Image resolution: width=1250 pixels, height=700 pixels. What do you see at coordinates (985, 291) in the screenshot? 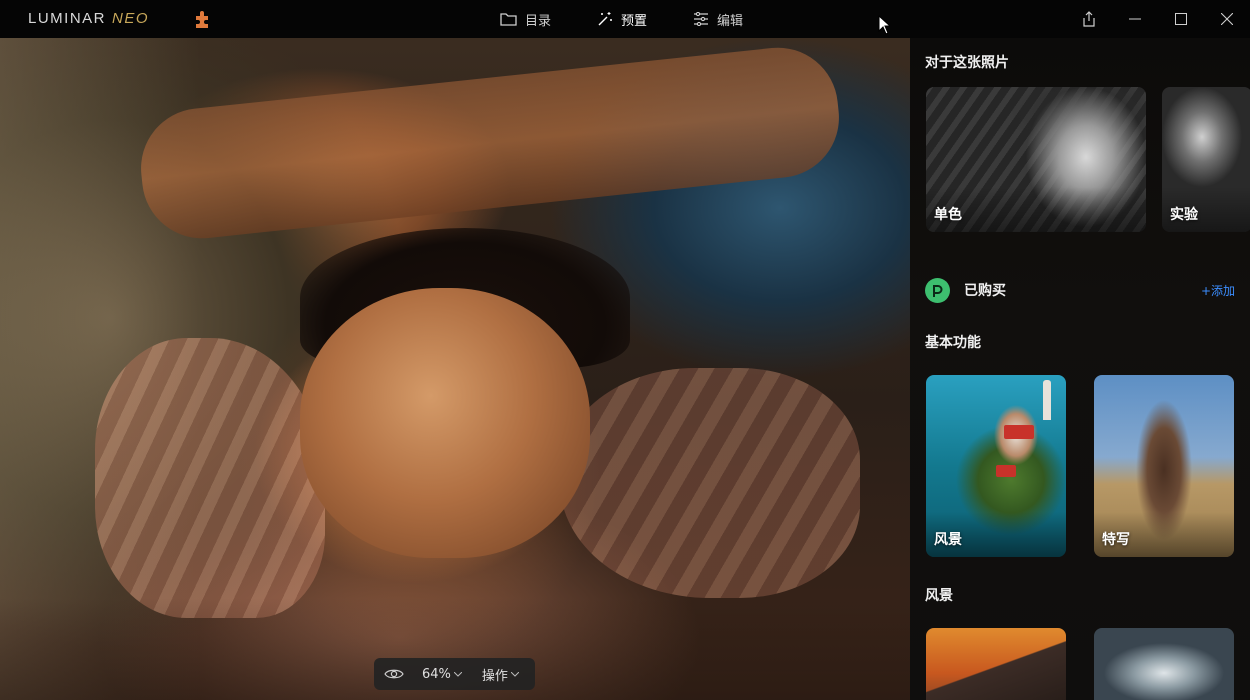
I see `purchased-label: 已购买` at bounding box center [985, 291].